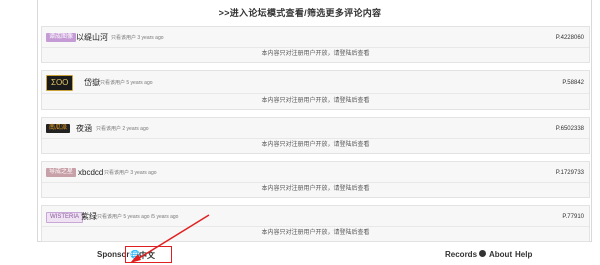 This screenshot has height=265, width=600. What do you see at coordinates (135, 258) in the screenshot?
I see `arrow-head` at bounding box center [135, 258].